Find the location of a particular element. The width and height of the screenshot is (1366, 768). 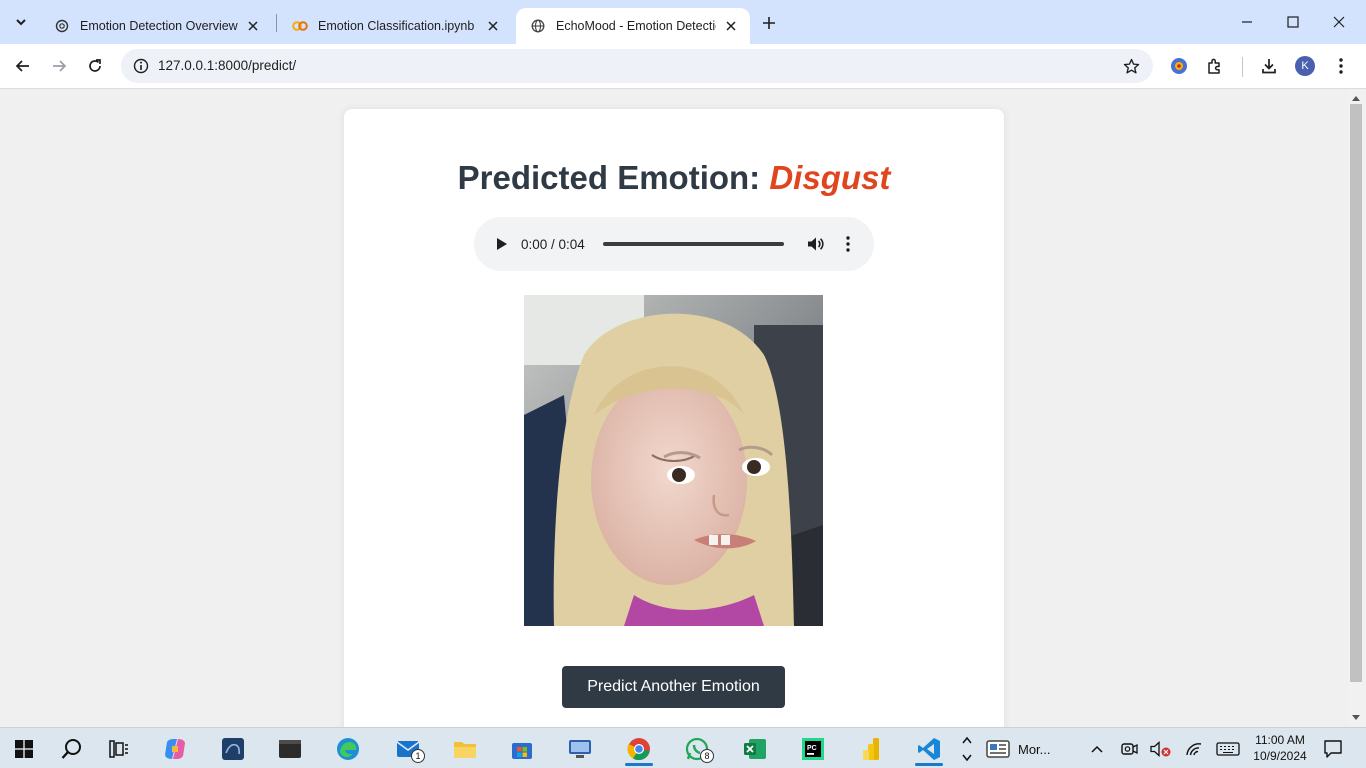

keyboard-icon is located at coordinates (1228, 749).